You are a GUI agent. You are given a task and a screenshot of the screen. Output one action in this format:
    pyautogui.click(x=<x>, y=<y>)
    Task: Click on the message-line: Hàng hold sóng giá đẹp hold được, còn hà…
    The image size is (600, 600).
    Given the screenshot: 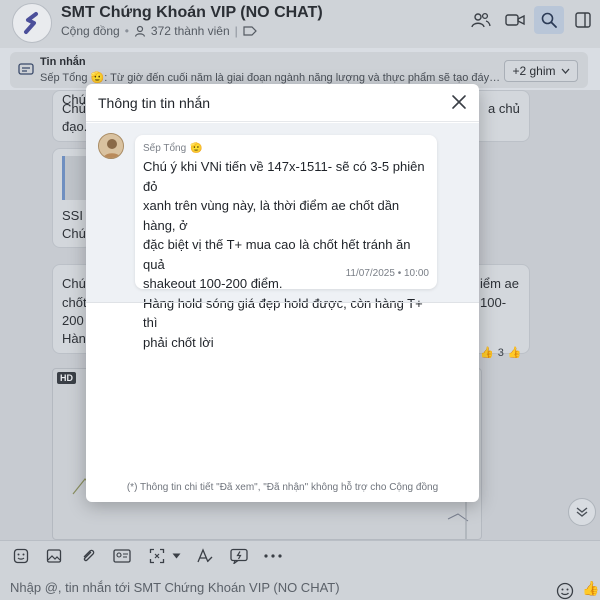 What is the action you would take?
    pyautogui.click(x=283, y=313)
    